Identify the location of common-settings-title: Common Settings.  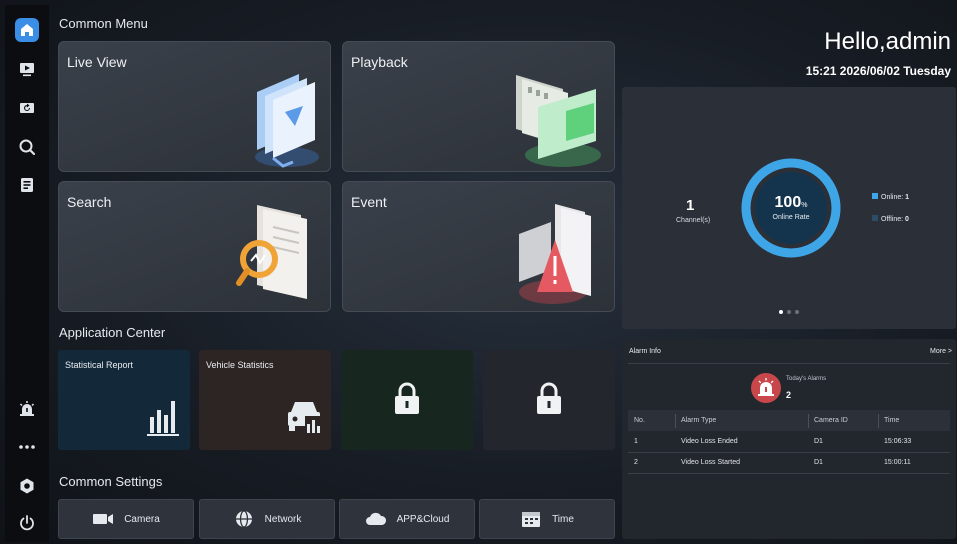
(111, 481).